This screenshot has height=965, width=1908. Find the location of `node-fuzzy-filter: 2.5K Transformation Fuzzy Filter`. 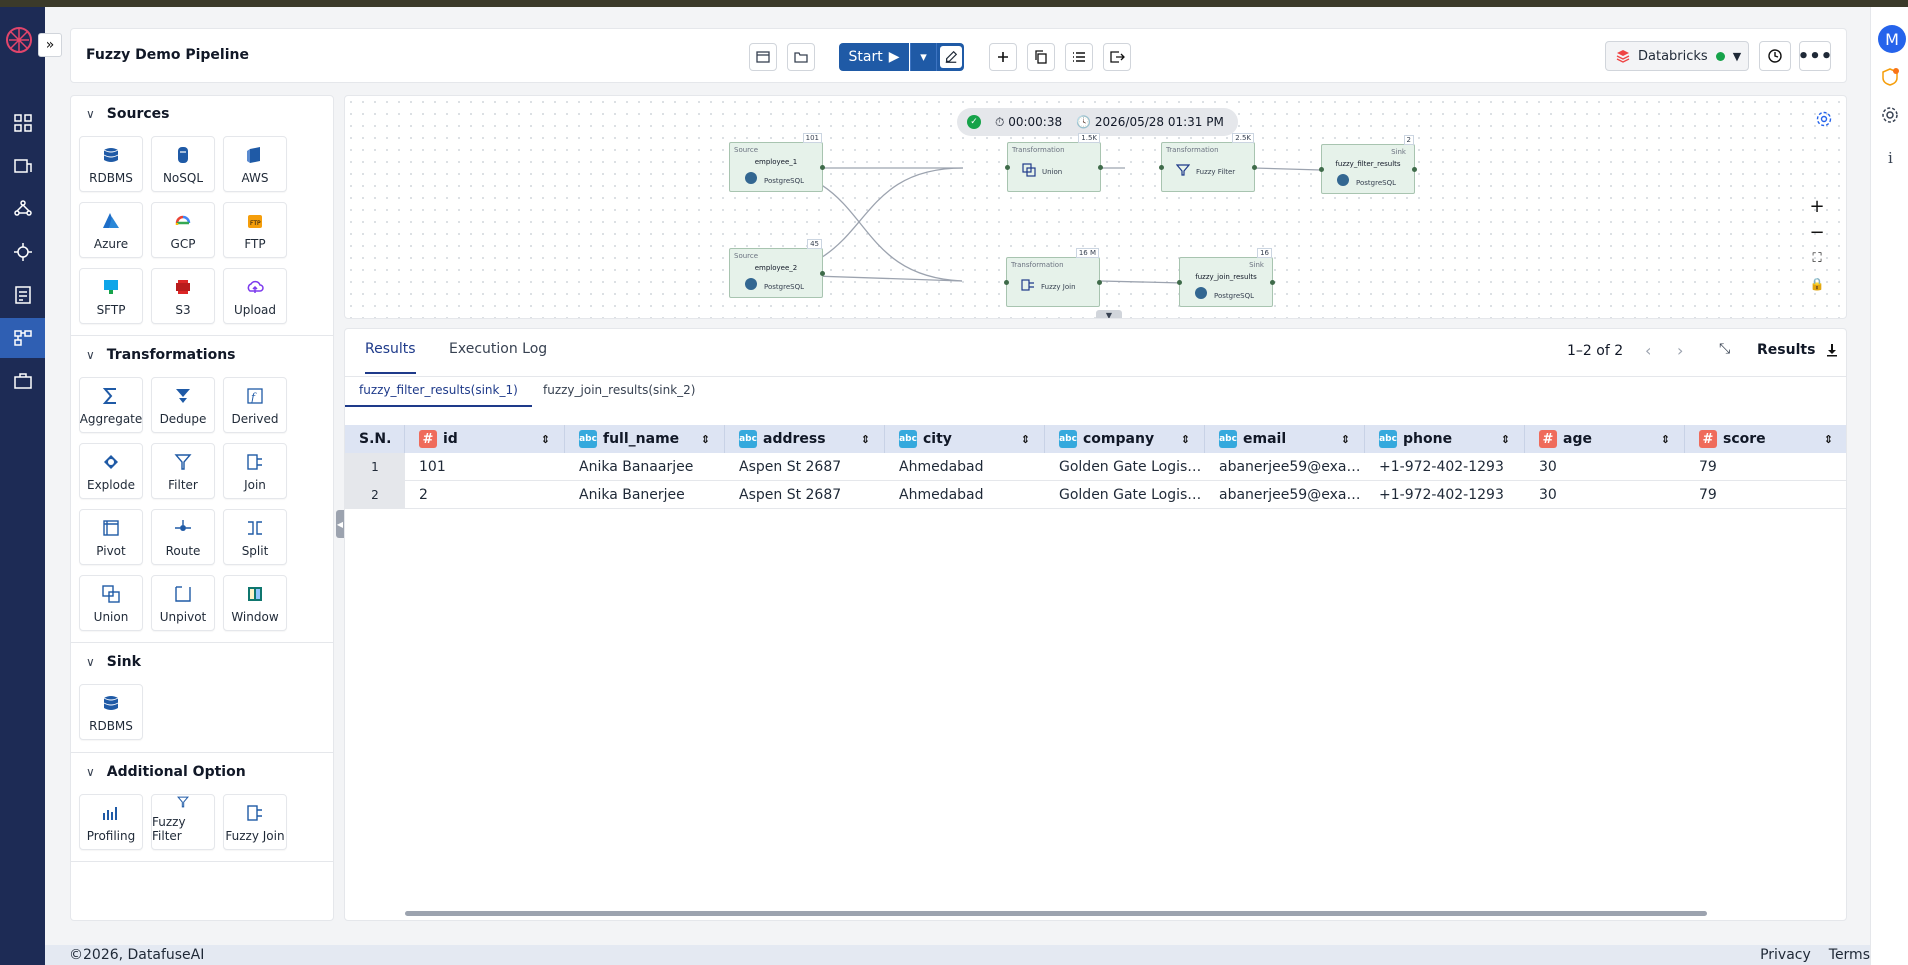

node-fuzzy-filter: 2.5K Transformation Fuzzy Filter is located at coordinates (1208, 162).